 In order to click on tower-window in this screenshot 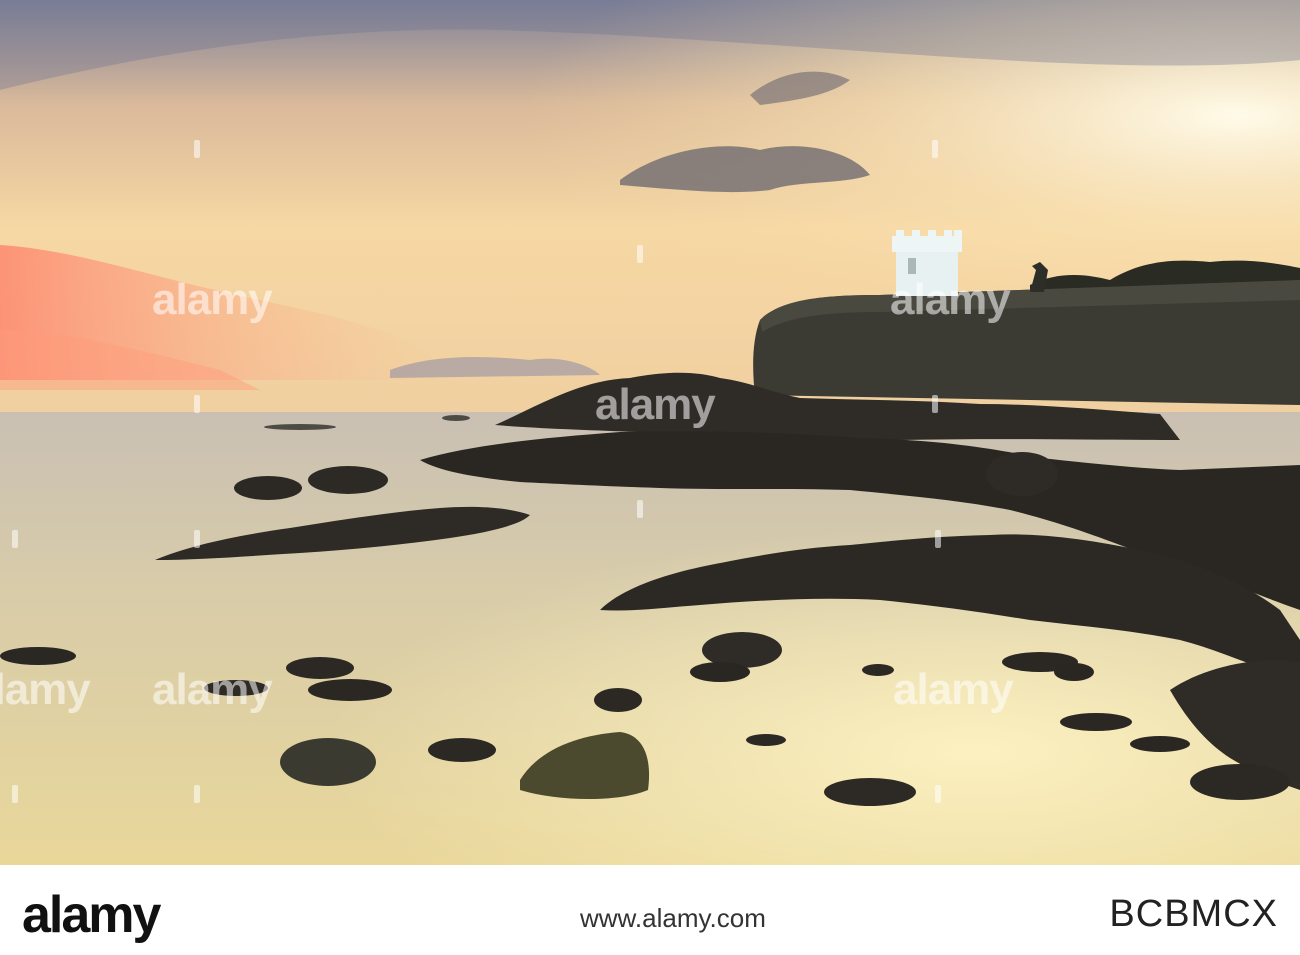, I will do `click(912, 266)`.